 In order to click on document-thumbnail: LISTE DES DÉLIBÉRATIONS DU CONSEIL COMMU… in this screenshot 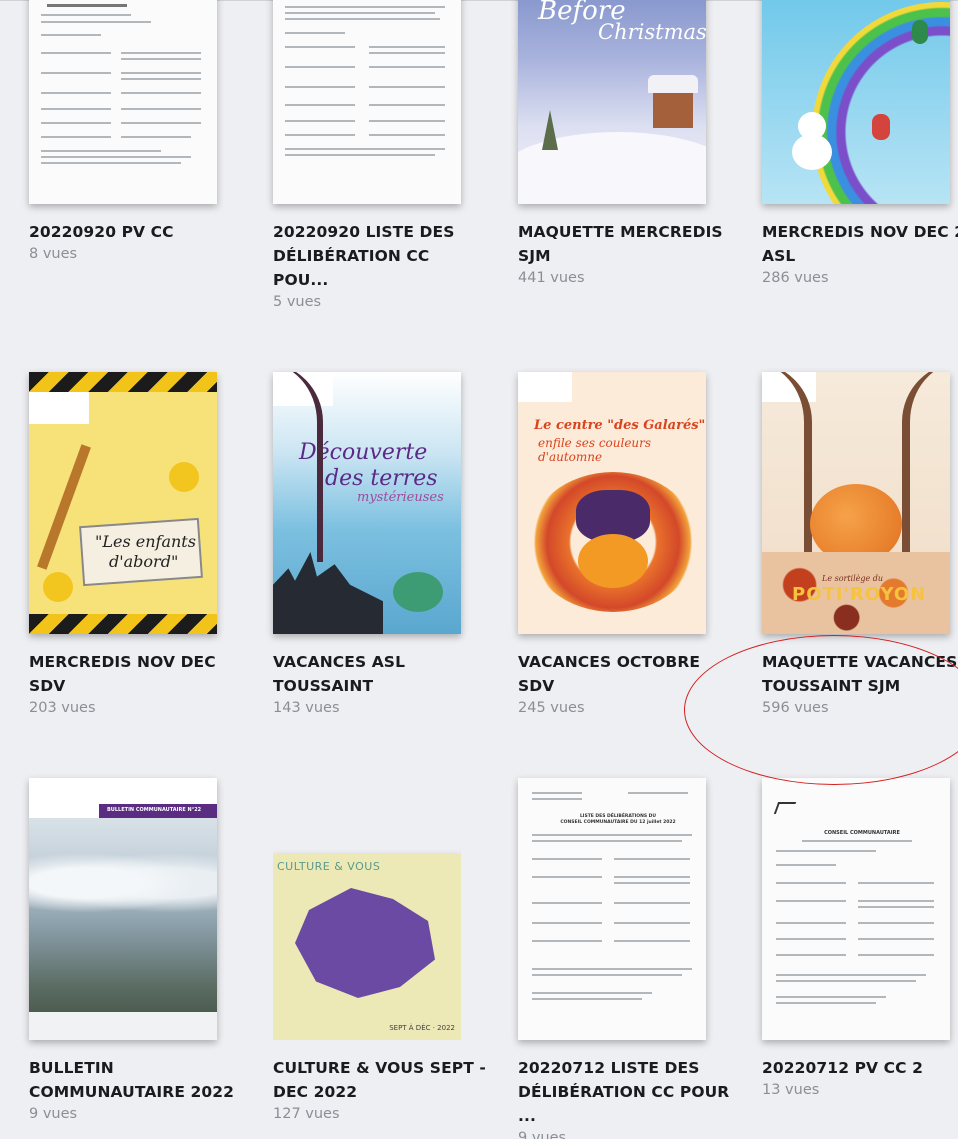, I will do `click(612, 909)`.